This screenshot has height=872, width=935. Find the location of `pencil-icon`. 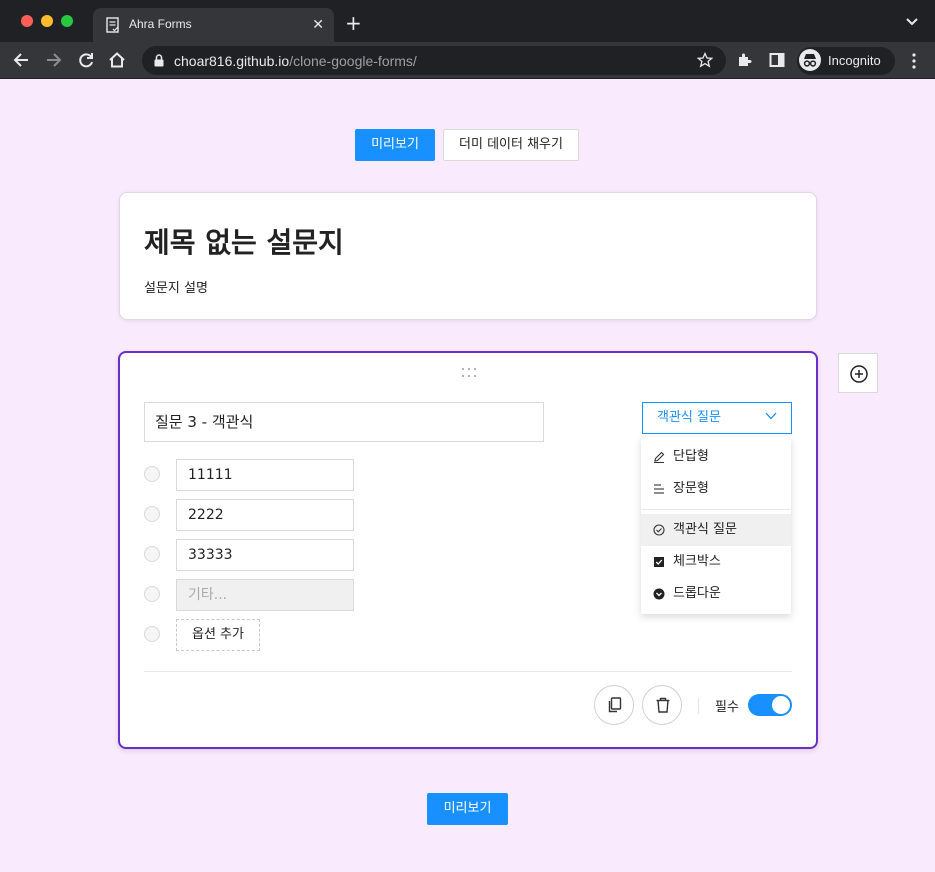

pencil-icon is located at coordinates (659, 457).